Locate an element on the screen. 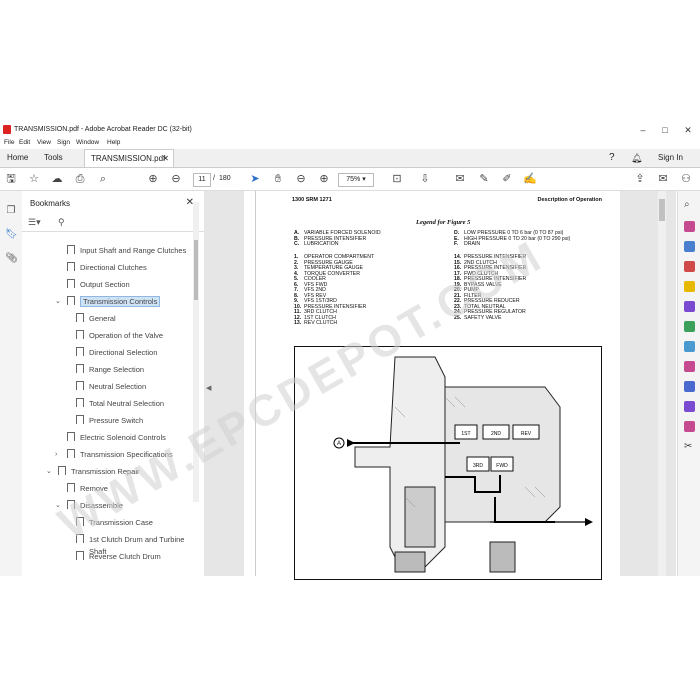  chevron-right-icon: › is located at coordinates (56, 455).